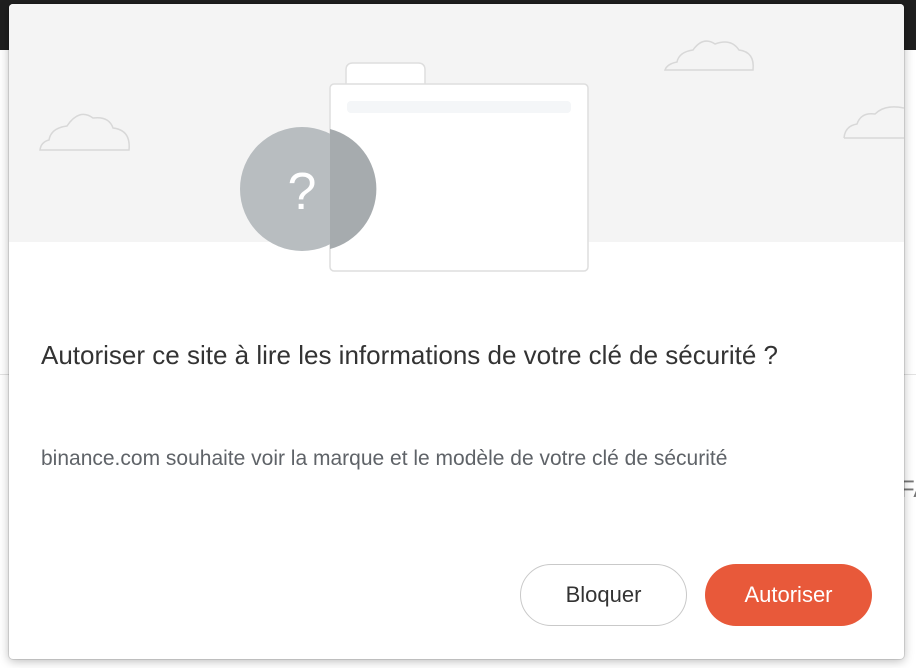 The width and height of the screenshot is (916, 668). I want to click on block-button: Bloquer, so click(603, 595).